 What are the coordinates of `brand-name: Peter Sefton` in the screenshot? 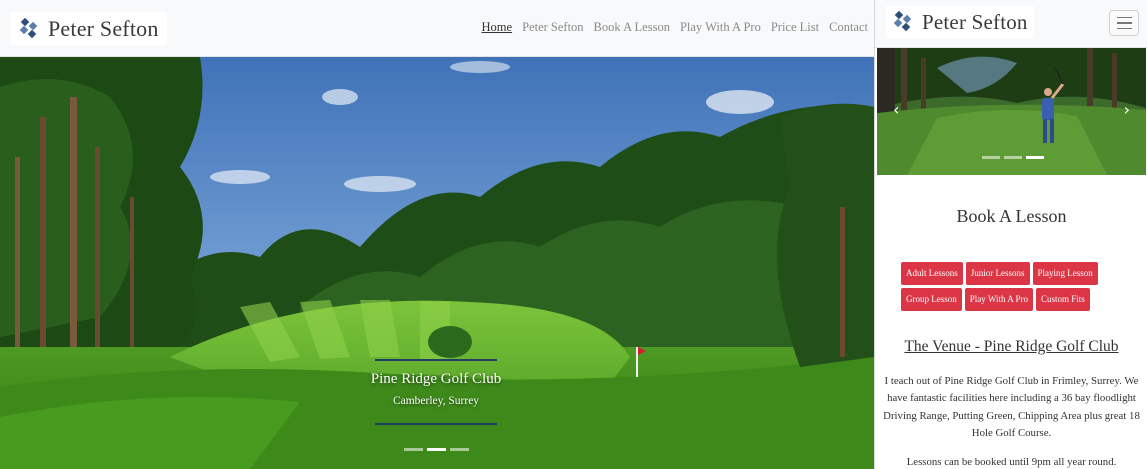 It's located at (103, 28).